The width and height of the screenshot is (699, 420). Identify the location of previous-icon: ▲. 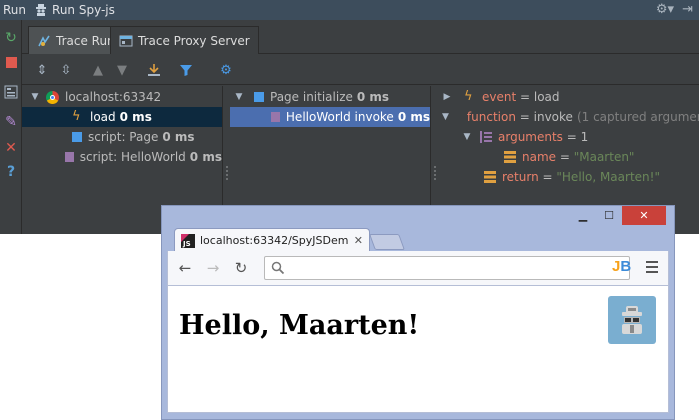
(98, 70).